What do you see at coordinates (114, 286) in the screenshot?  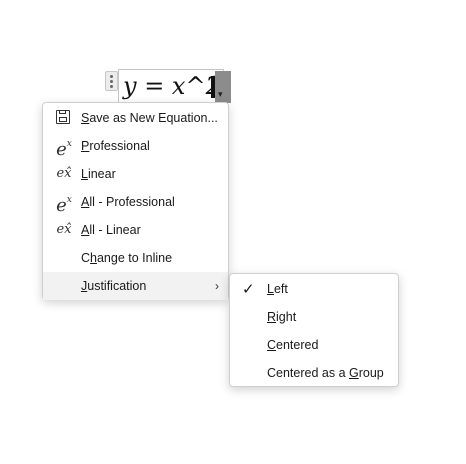 I see `menu-item-label: Justification` at bounding box center [114, 286].